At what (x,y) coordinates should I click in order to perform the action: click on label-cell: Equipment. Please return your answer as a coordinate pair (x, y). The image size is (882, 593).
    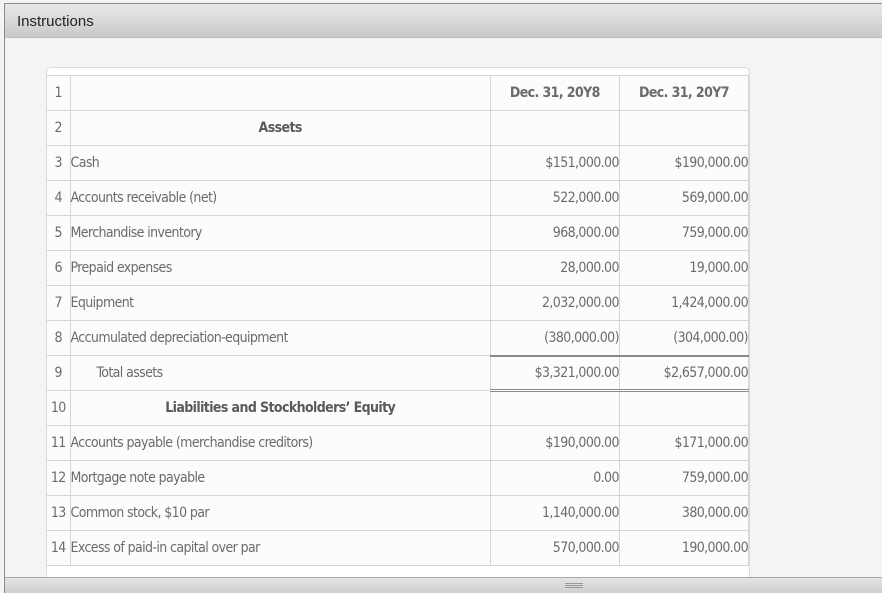
    Looking at the image, I should click on (280, 303).